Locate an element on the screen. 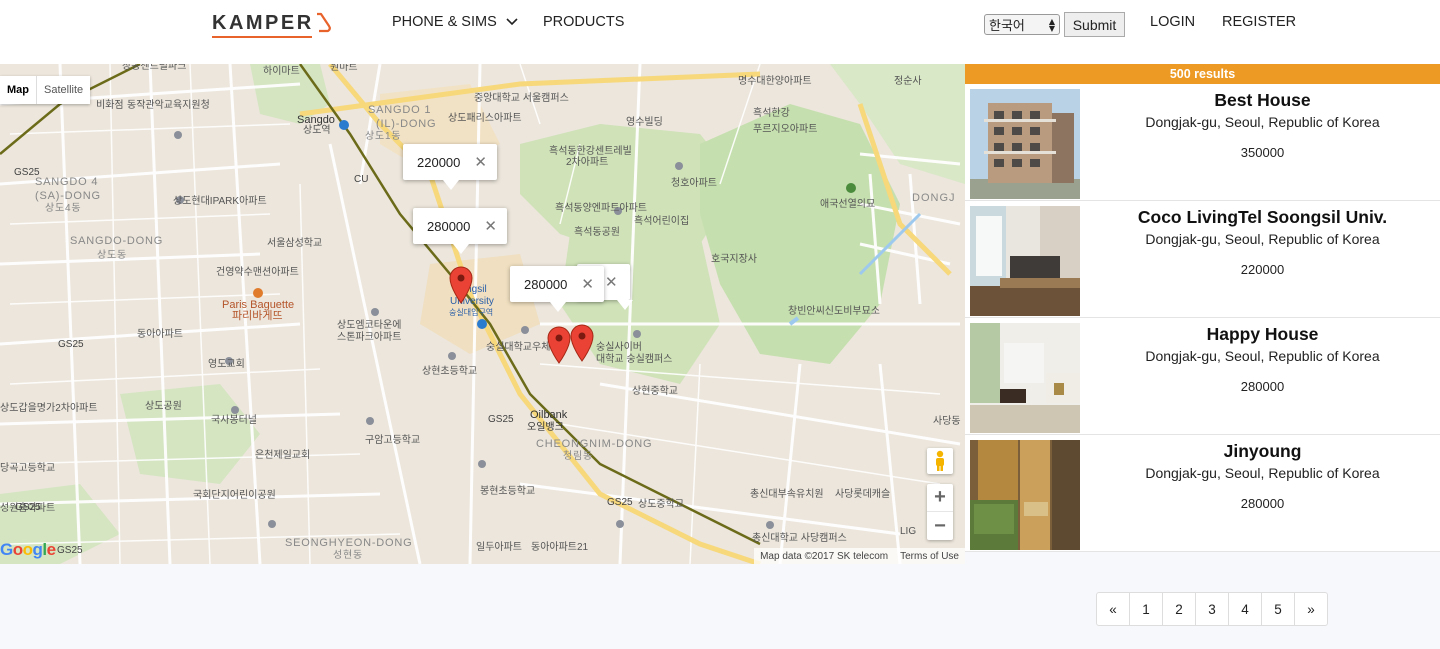 Image resolution: width=1440 pixels, height=649 pixels. language-selected-value: 한국어 is located at coordinates (1007, 26).